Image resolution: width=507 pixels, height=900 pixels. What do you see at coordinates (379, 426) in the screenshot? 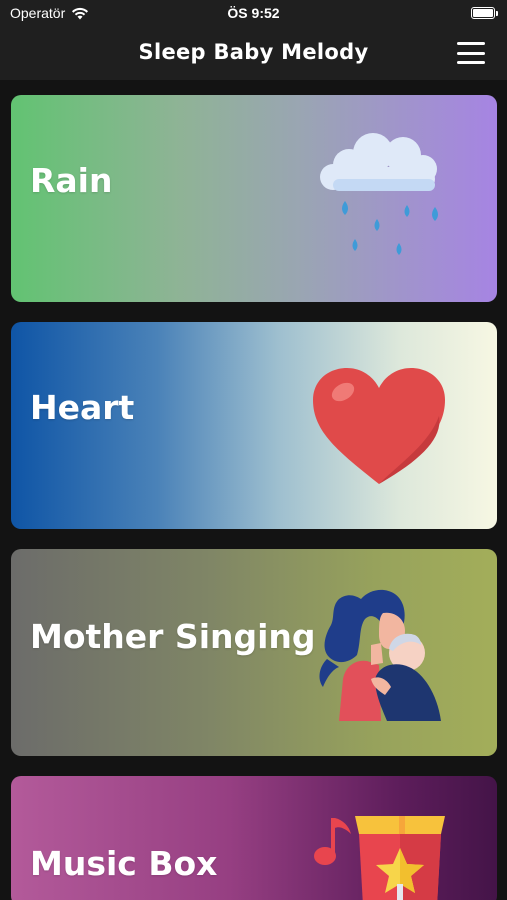
I see `heart-icon` at bounding box center [379, 426].